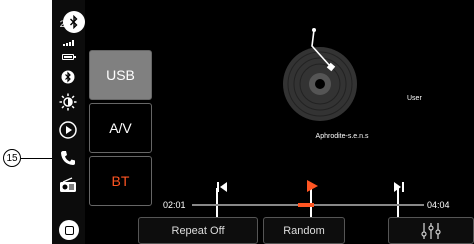 This screenshot has width=474, height=244. Describe the element at coordinates (304, 230) in the screenshot. I see `random-button: Random` at that location.